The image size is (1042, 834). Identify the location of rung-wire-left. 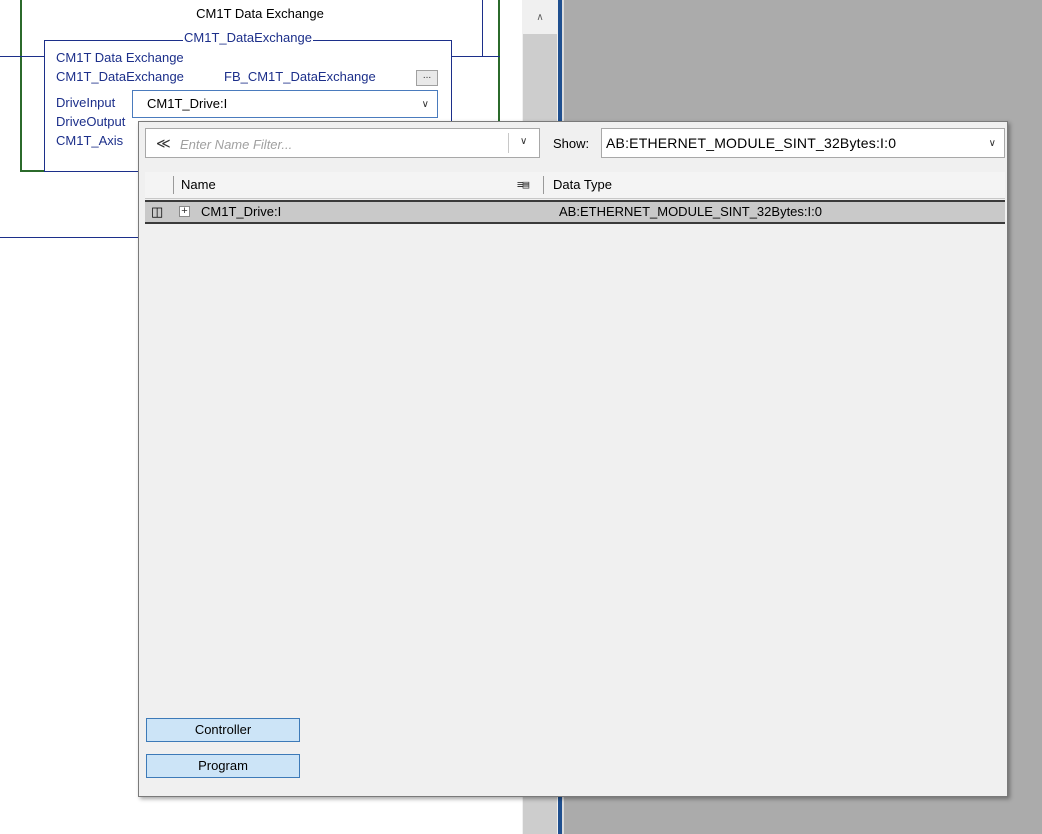
(22, 56).